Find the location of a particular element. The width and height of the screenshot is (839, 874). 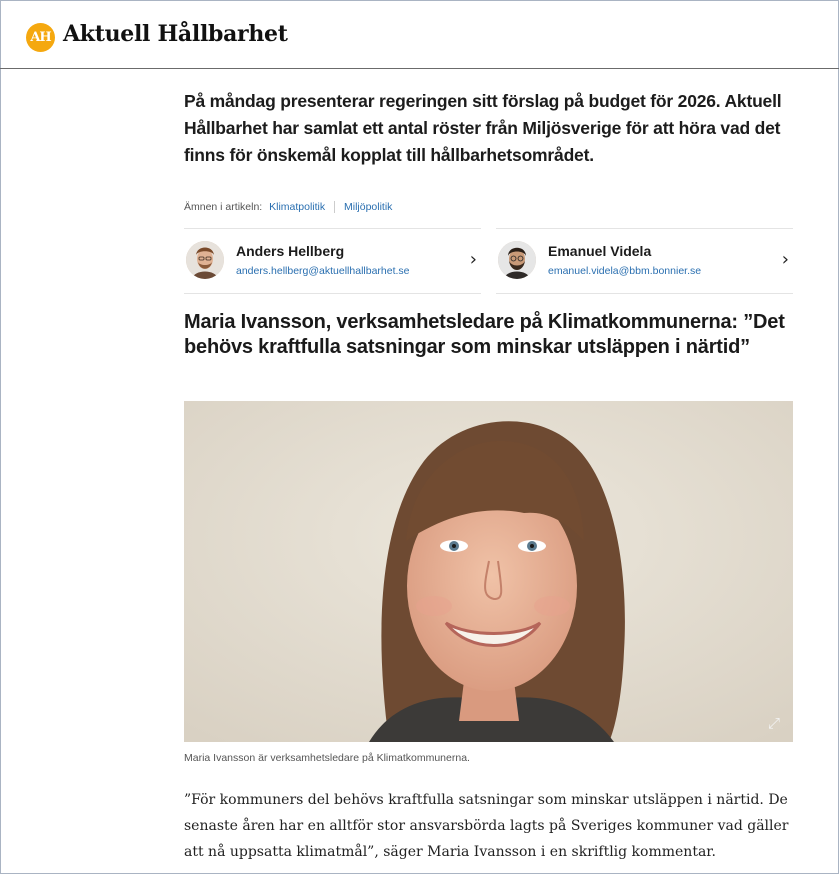

author-email: anders.hellberg@aktuellhallbarhet.se is located at coordinates (323, 271).